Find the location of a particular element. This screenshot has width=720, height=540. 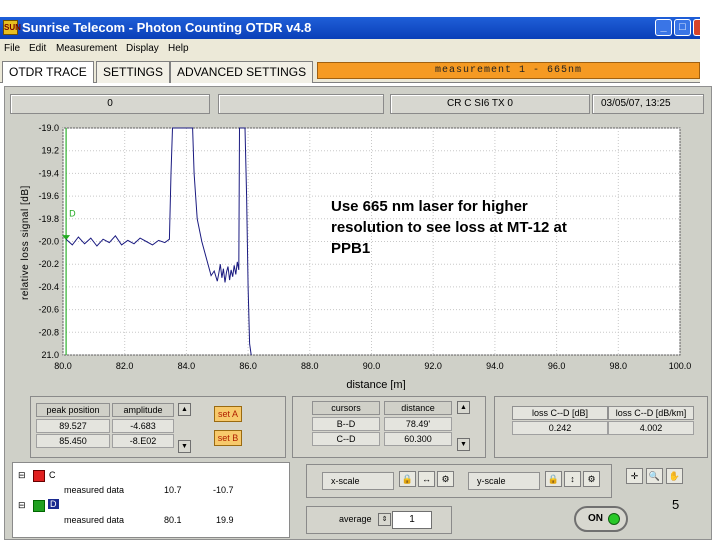

loss-db-value: 0.242 is located at coordinates (560, 428).